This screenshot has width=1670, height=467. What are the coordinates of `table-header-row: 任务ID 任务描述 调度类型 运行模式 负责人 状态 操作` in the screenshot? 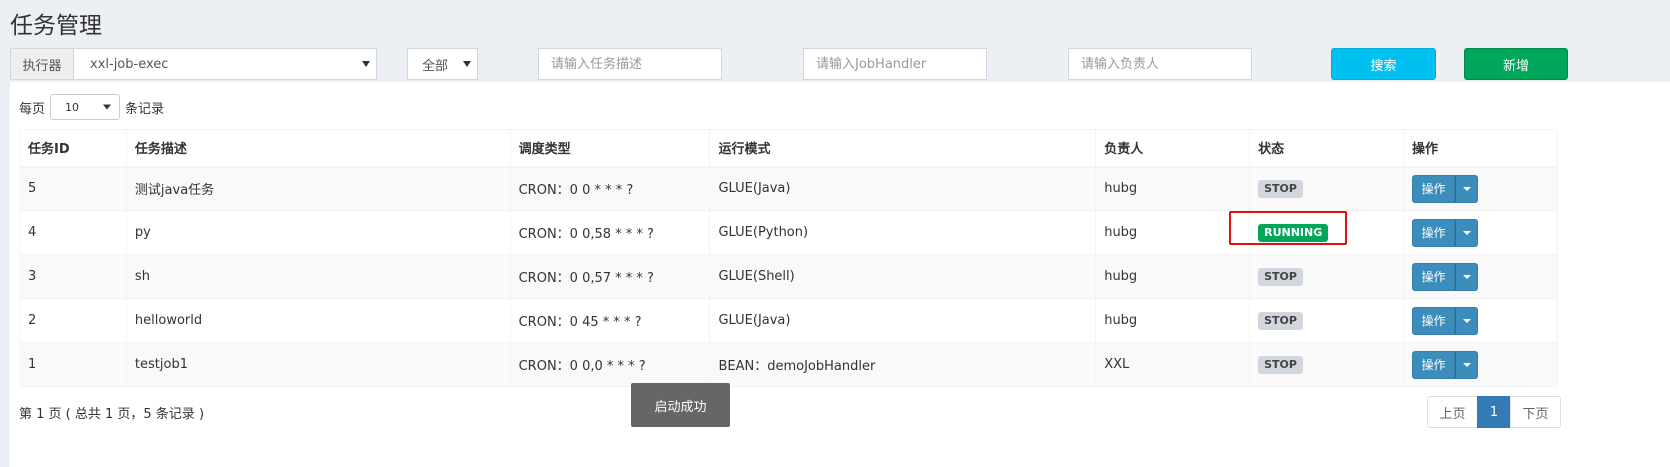 It's located at (788, 148).